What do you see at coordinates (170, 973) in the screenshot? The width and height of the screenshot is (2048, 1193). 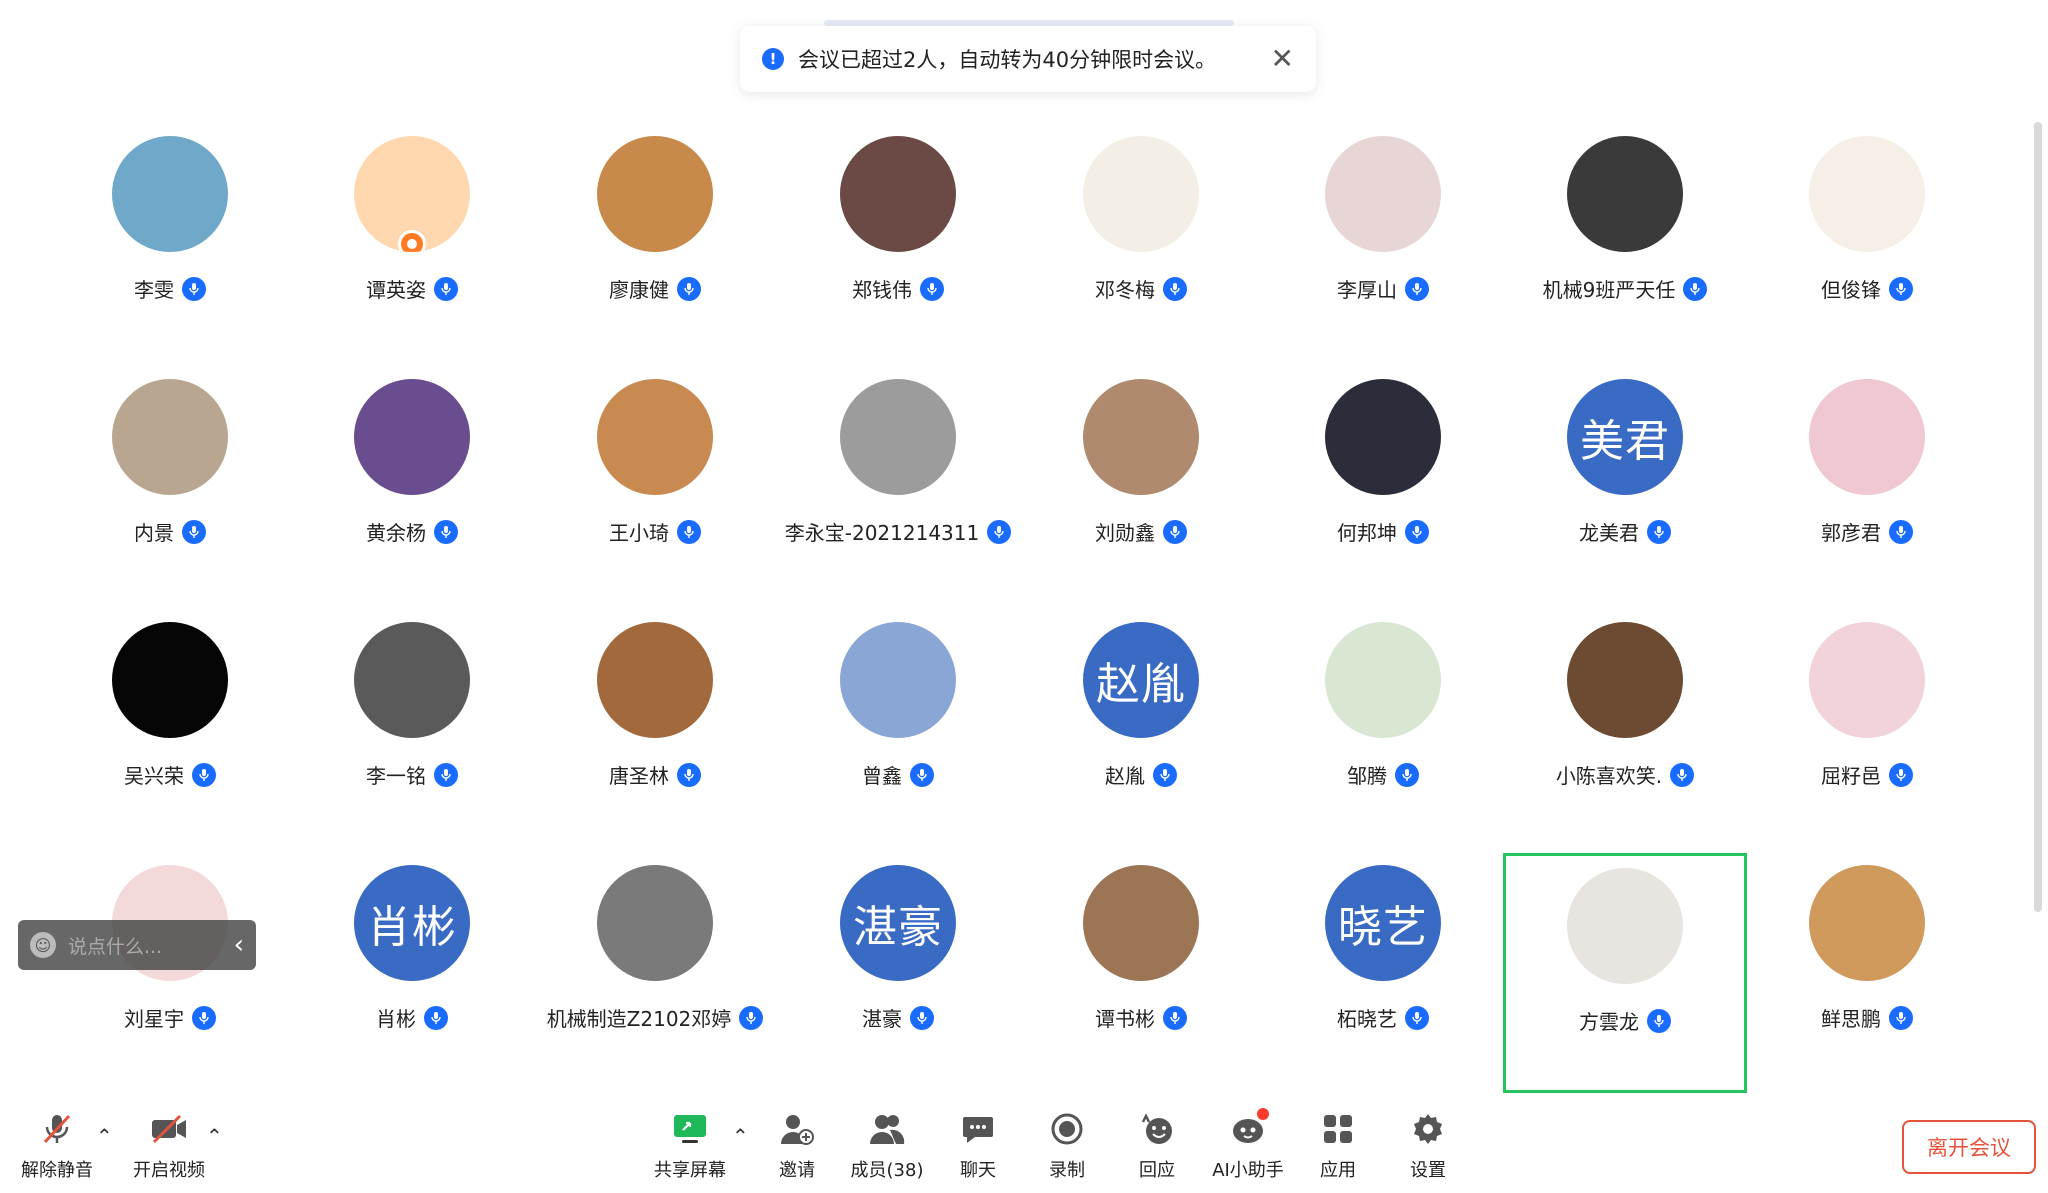 I see `participant-tile: 刘星宇` at bounding box center [170, 973].